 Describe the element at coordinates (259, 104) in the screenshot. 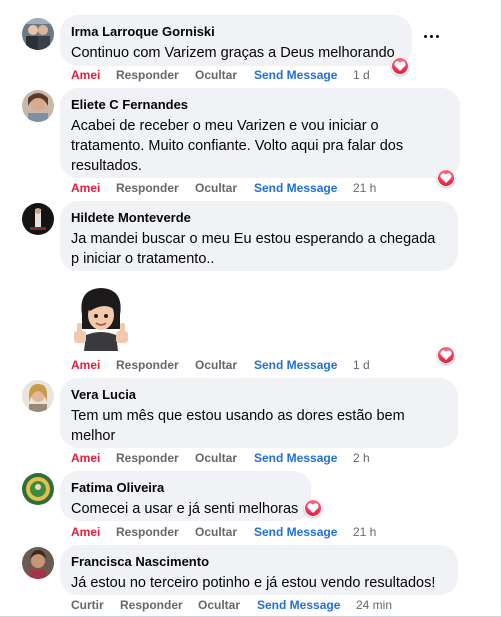

I see `comment-author: Eliete C Fernandes` at that location.